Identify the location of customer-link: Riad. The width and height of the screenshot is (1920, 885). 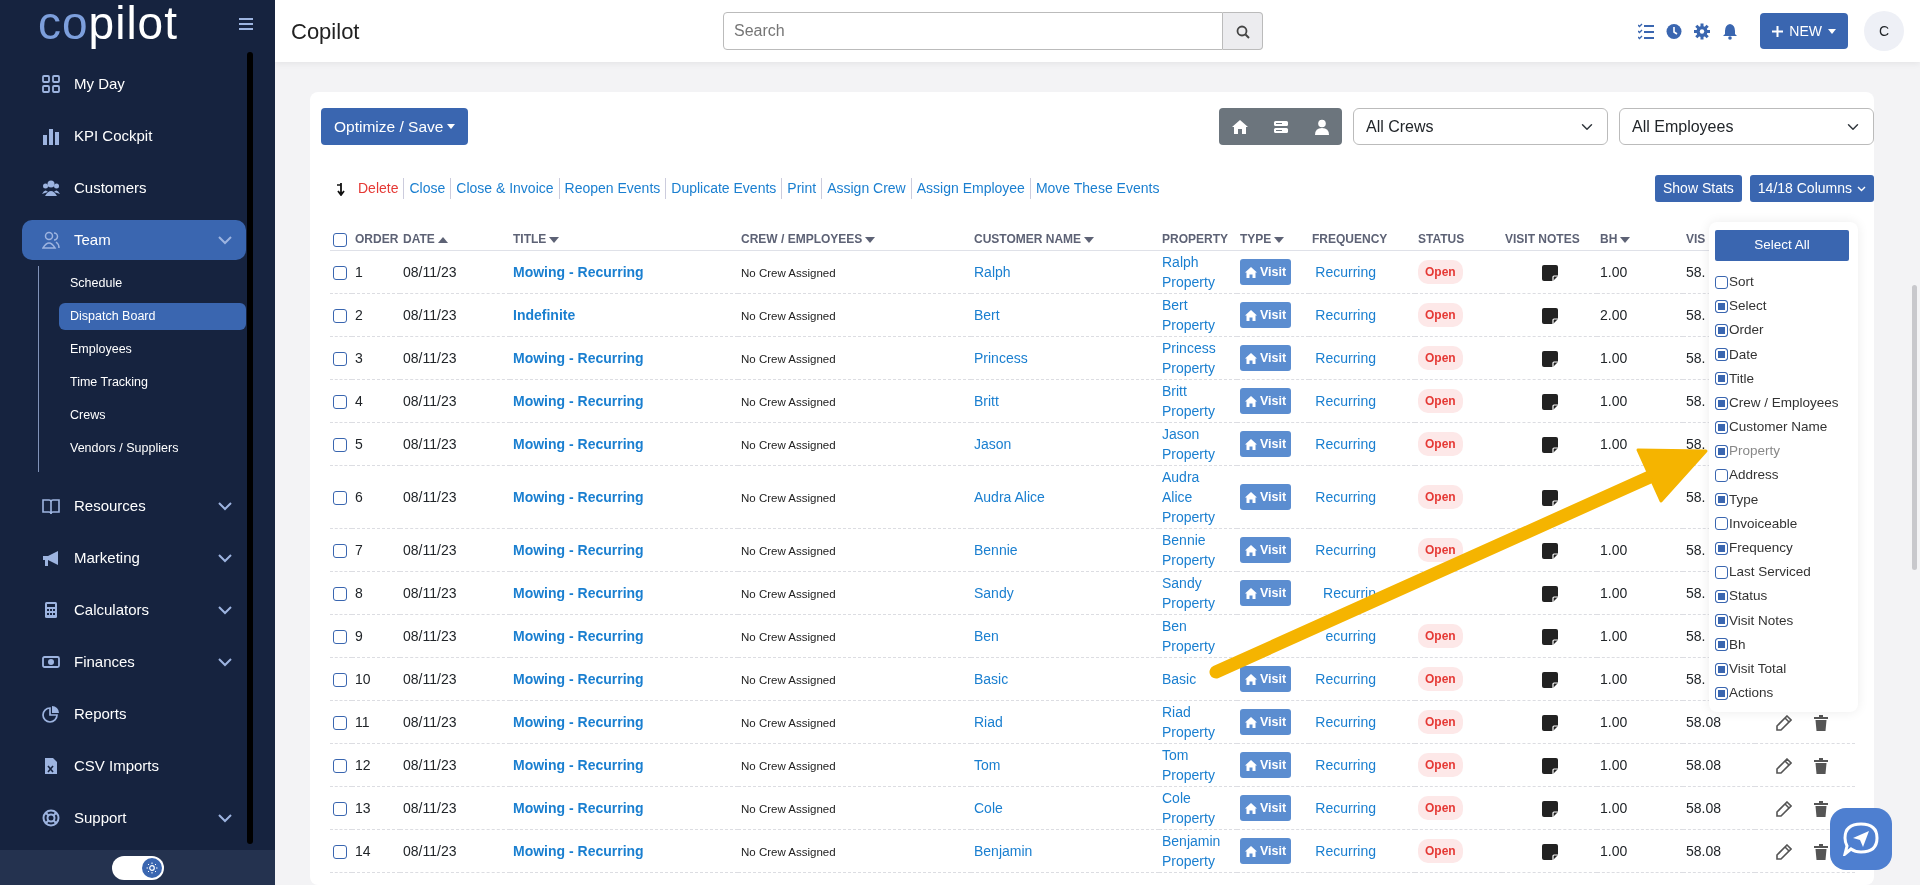
(988, 722).